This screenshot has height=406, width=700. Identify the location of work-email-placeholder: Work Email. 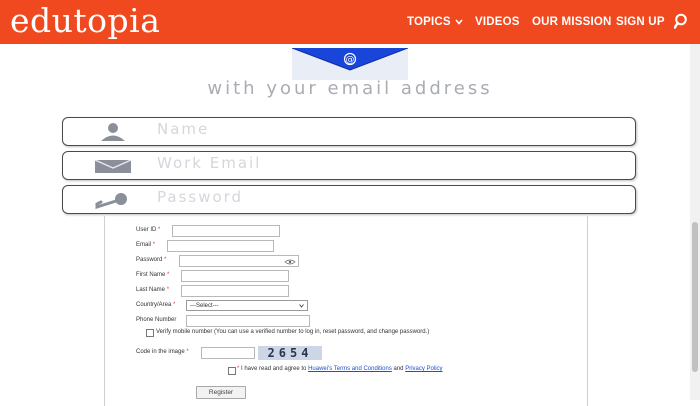
(209, 163).